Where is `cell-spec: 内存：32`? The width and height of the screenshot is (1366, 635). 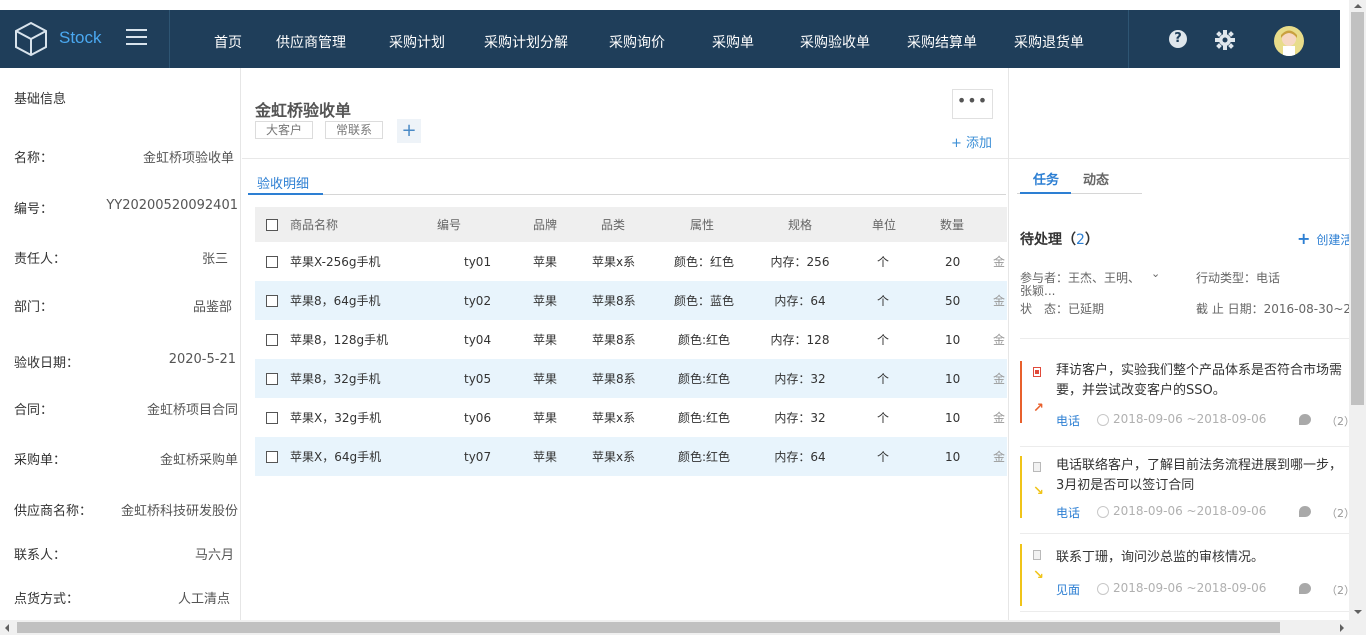 cell-spec: 内存：32 is located at coordinates (800, 418).